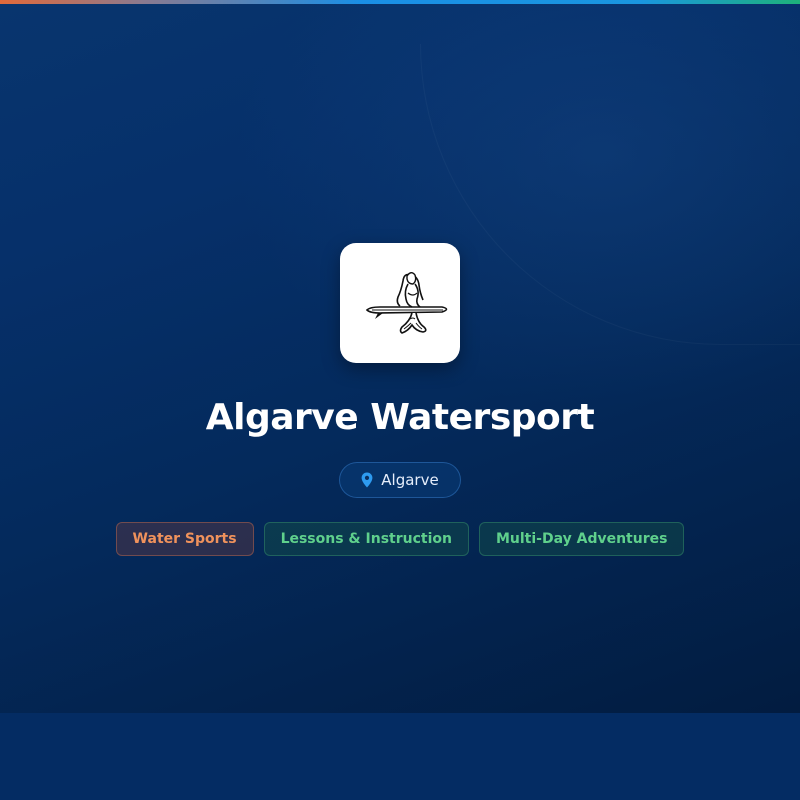  What do you see at coordinates (400, 756) in the screenshot?
I see `bottom-band` at bounding box center [400, 756].